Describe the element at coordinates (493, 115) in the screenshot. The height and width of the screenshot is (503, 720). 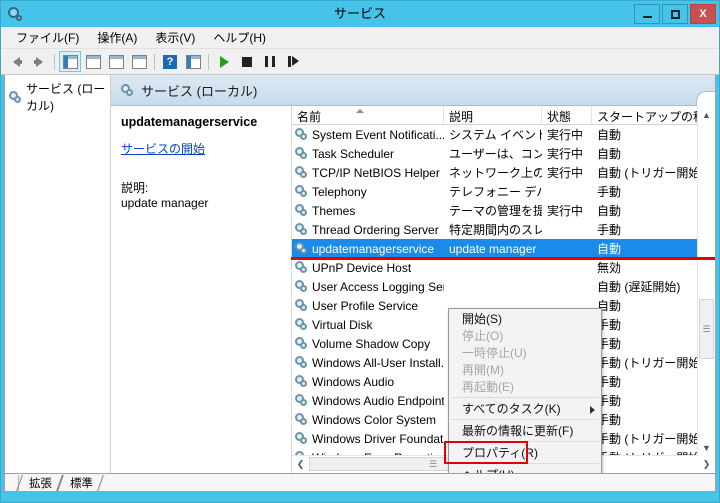
I see `column-header-description: 説明` at that location.